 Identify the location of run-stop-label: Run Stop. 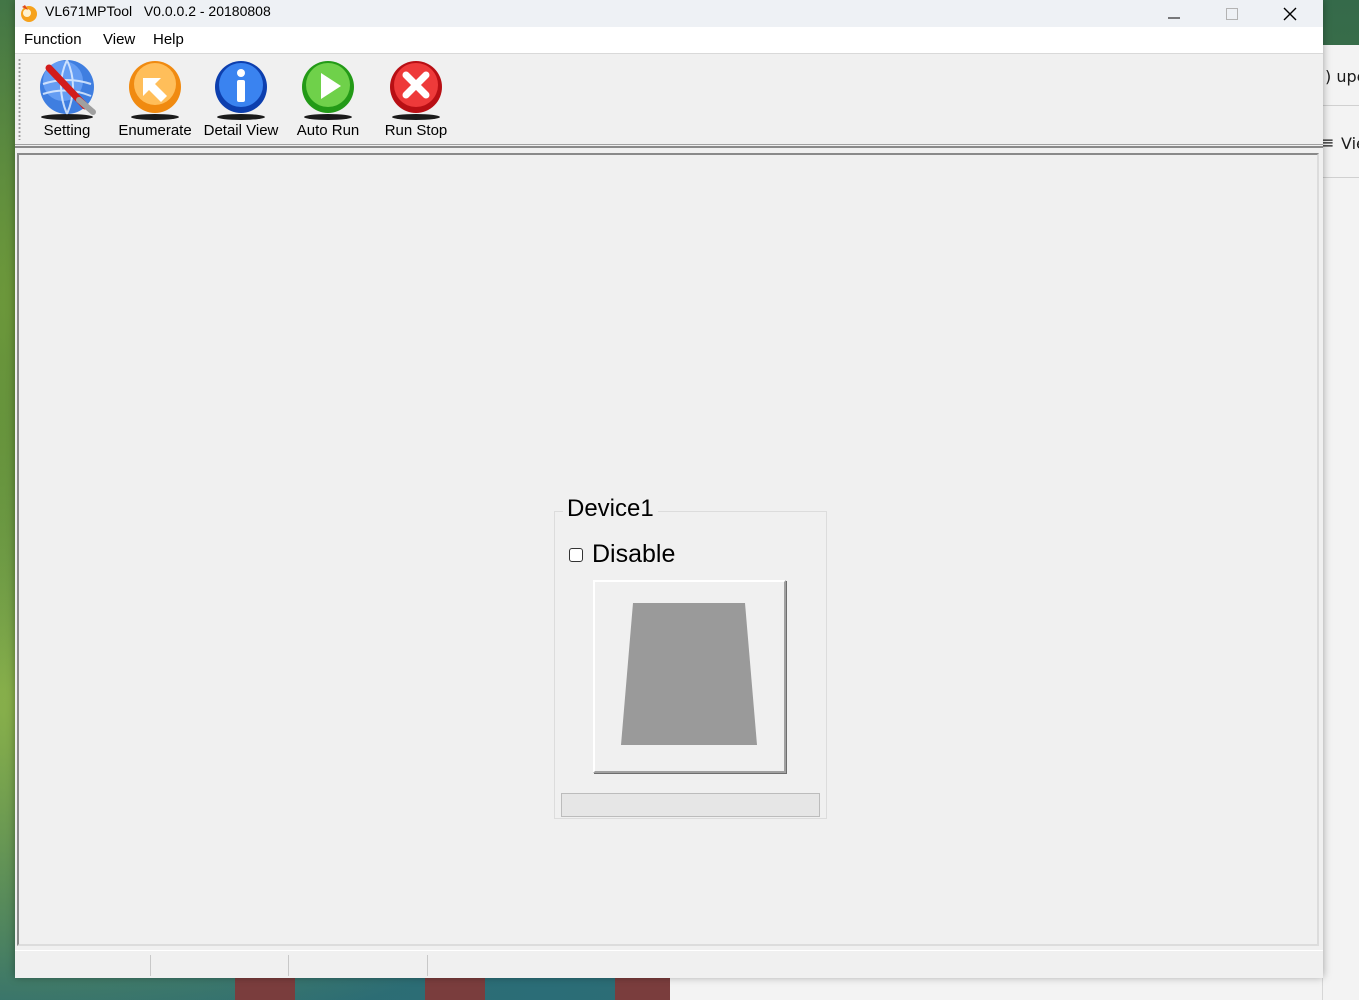
(416, 130).